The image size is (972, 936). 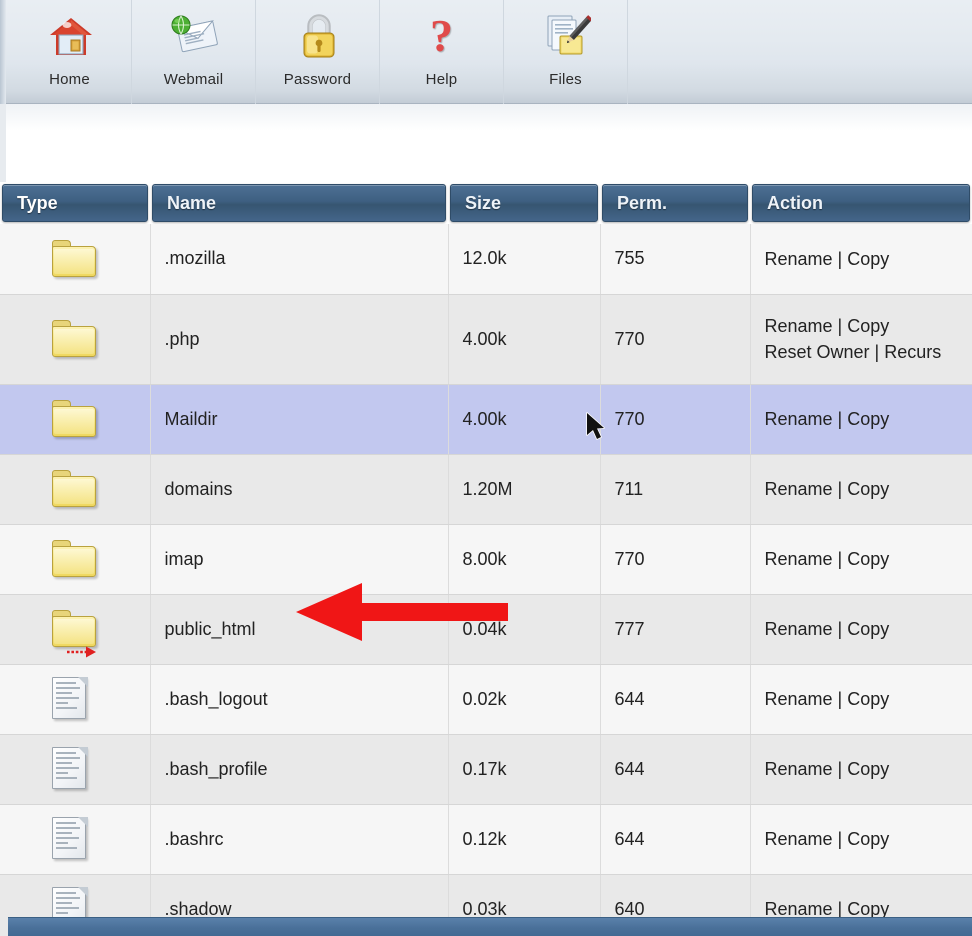 I want to click on cell-size: 0.12k, so click(x=524, y=839).